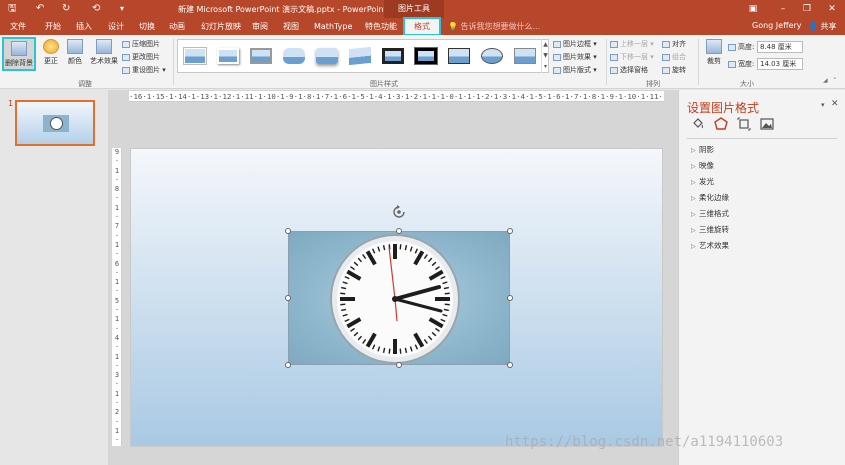 The width and height of the screenshot is (845, 465). I want to click on section-3d-rotation: ▷ 三维旋转, so click(710, 229).